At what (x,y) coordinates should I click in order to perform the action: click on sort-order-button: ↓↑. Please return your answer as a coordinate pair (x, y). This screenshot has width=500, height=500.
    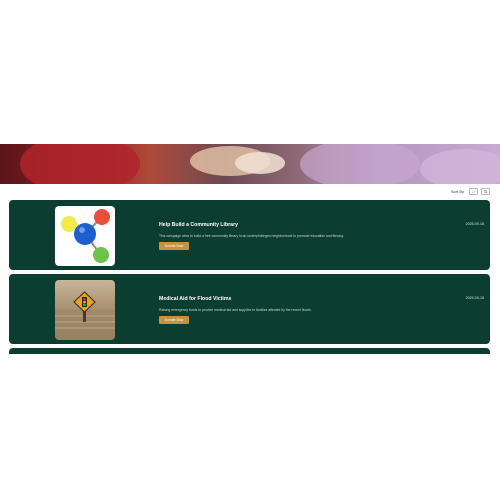
    Looking at the image, I should click on (473, 191).